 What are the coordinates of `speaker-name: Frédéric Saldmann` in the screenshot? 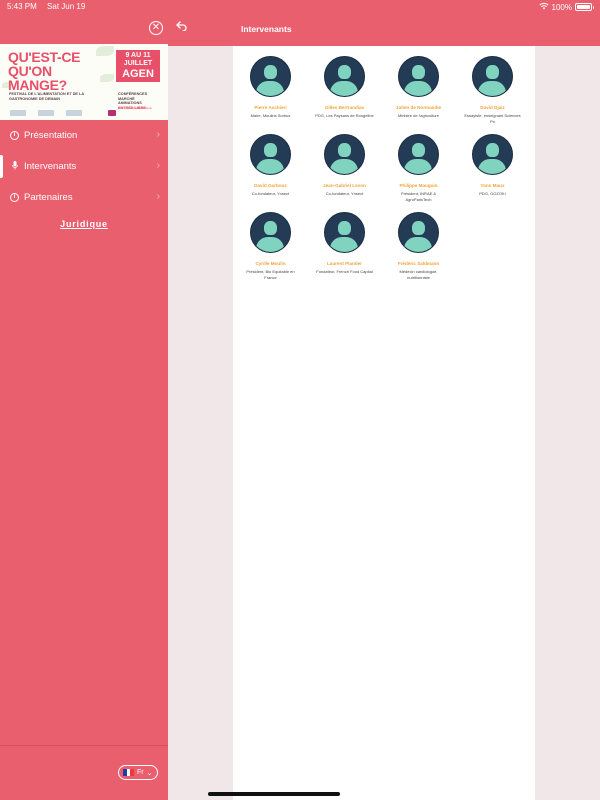 It's located at (418, 263).